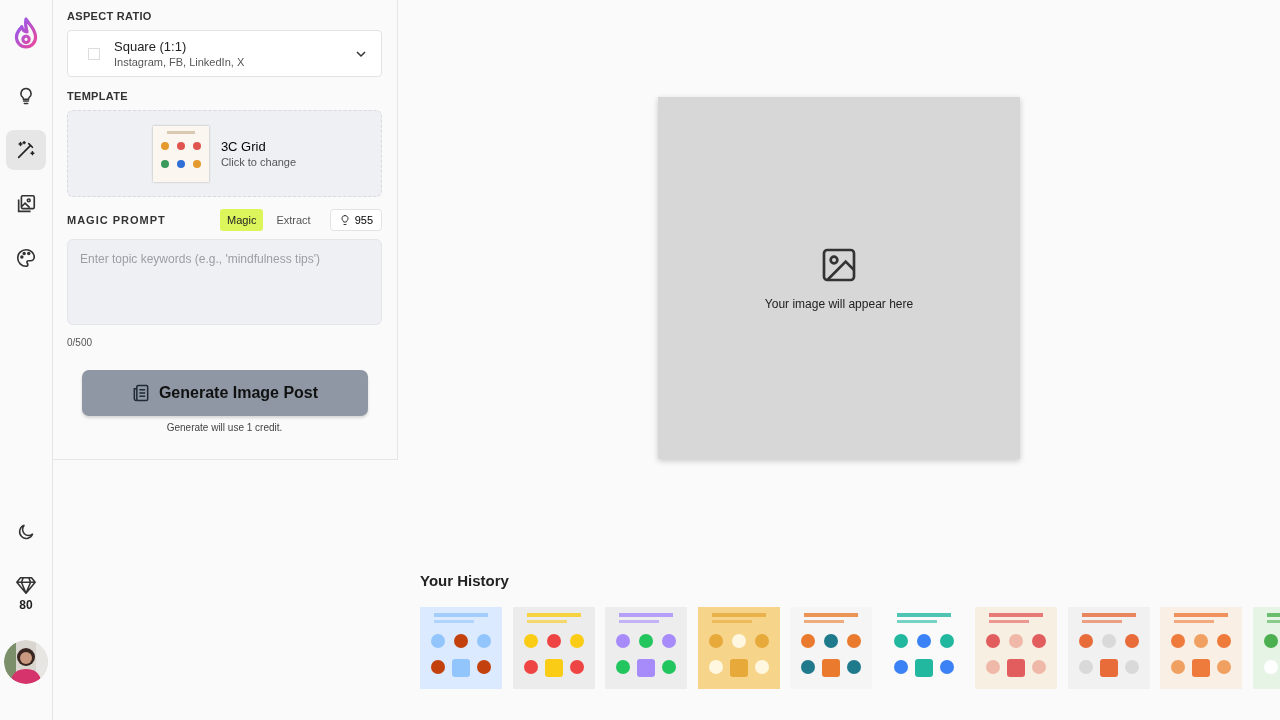 The image size is (1280, 720). I want to click on credits-count: 80, so click(26, 605).